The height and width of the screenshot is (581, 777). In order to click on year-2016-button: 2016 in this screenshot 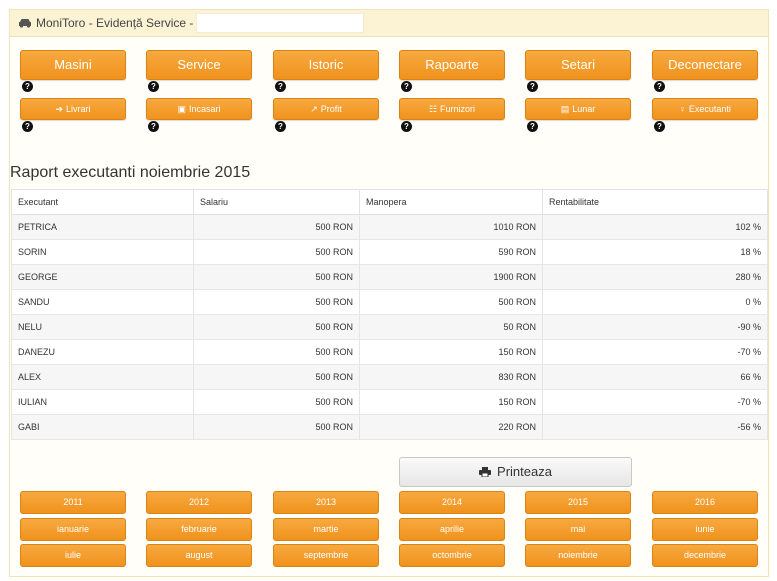, I will do `click(705, 502)`.